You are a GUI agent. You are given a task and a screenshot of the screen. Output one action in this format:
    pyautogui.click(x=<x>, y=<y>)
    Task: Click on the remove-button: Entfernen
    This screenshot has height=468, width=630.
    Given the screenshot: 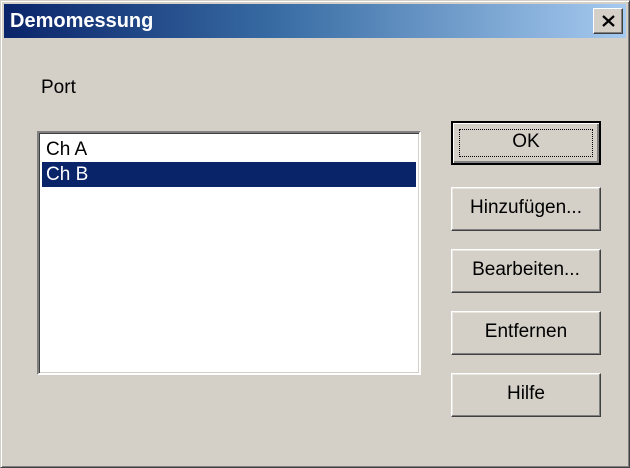 What is the action you would take?
    pyautogui.click(x=526, y=333)
    